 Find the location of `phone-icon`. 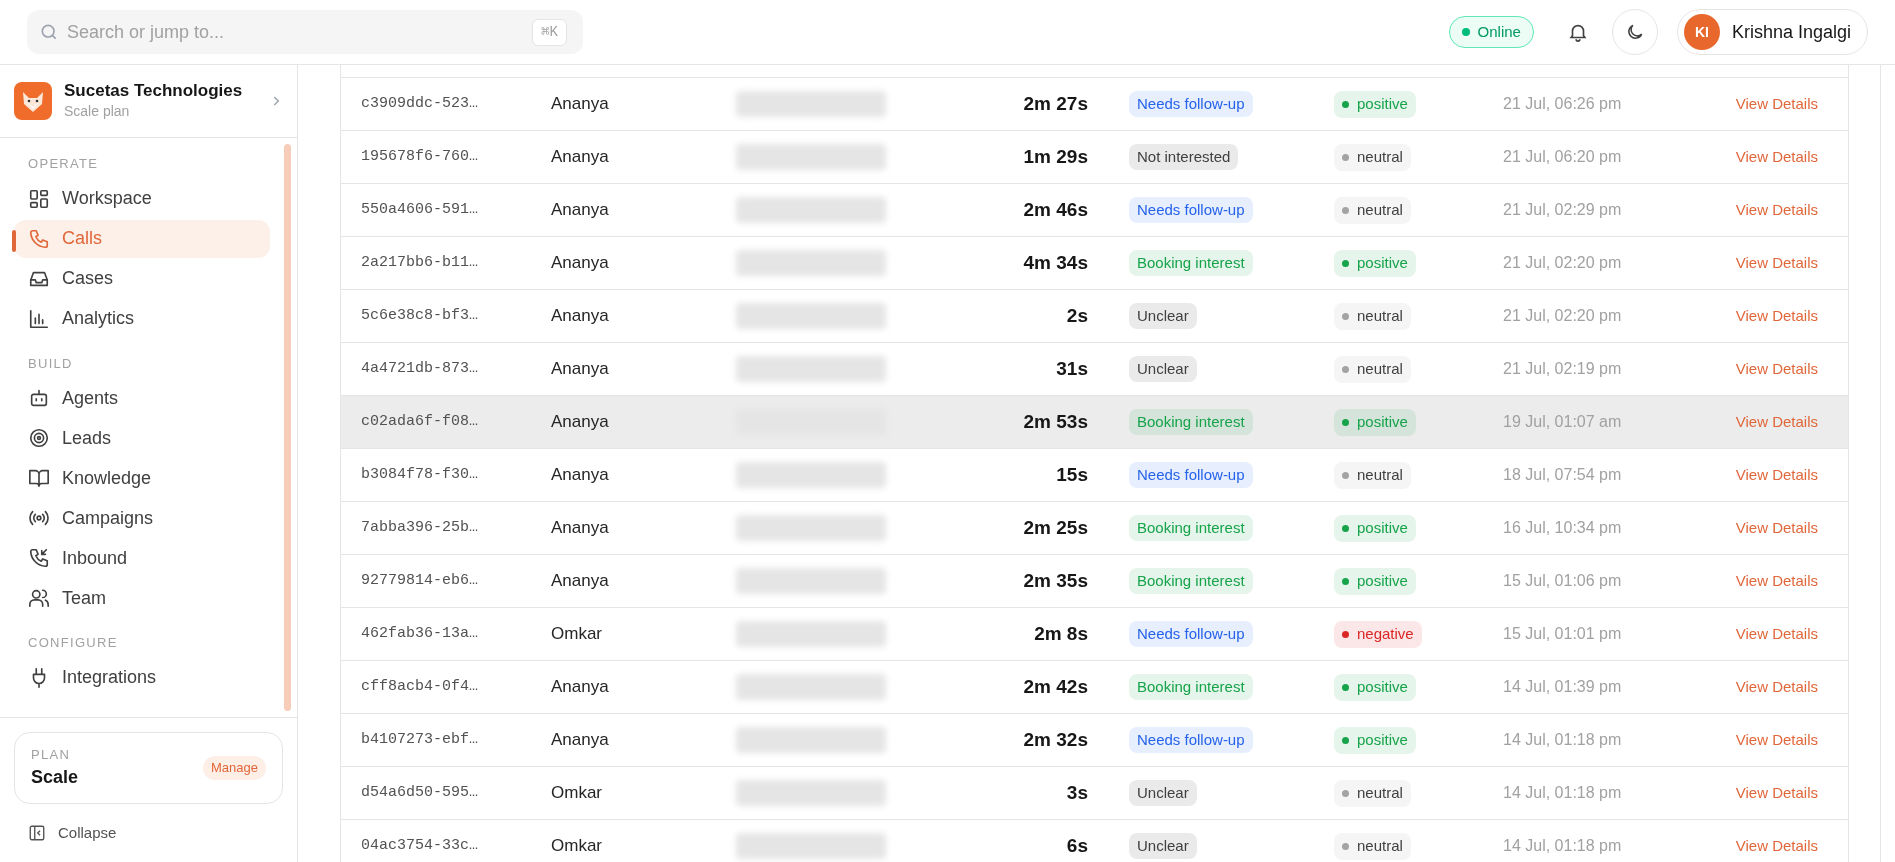

phone-icon is located at coordinates (39, 238).